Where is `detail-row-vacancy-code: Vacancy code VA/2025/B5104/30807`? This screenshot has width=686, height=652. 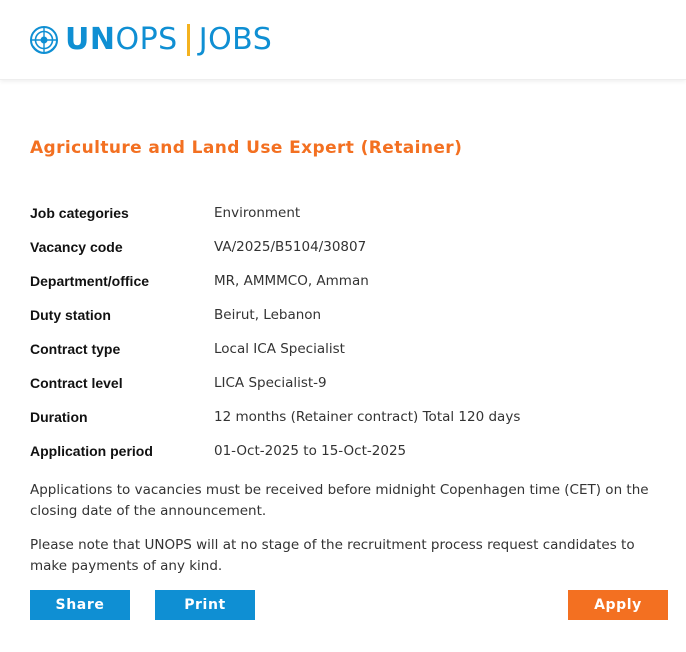 detail-row-vacancy-code: Vacancy code VA/2025/B5104/30807 is located at coordinates (350, 247).